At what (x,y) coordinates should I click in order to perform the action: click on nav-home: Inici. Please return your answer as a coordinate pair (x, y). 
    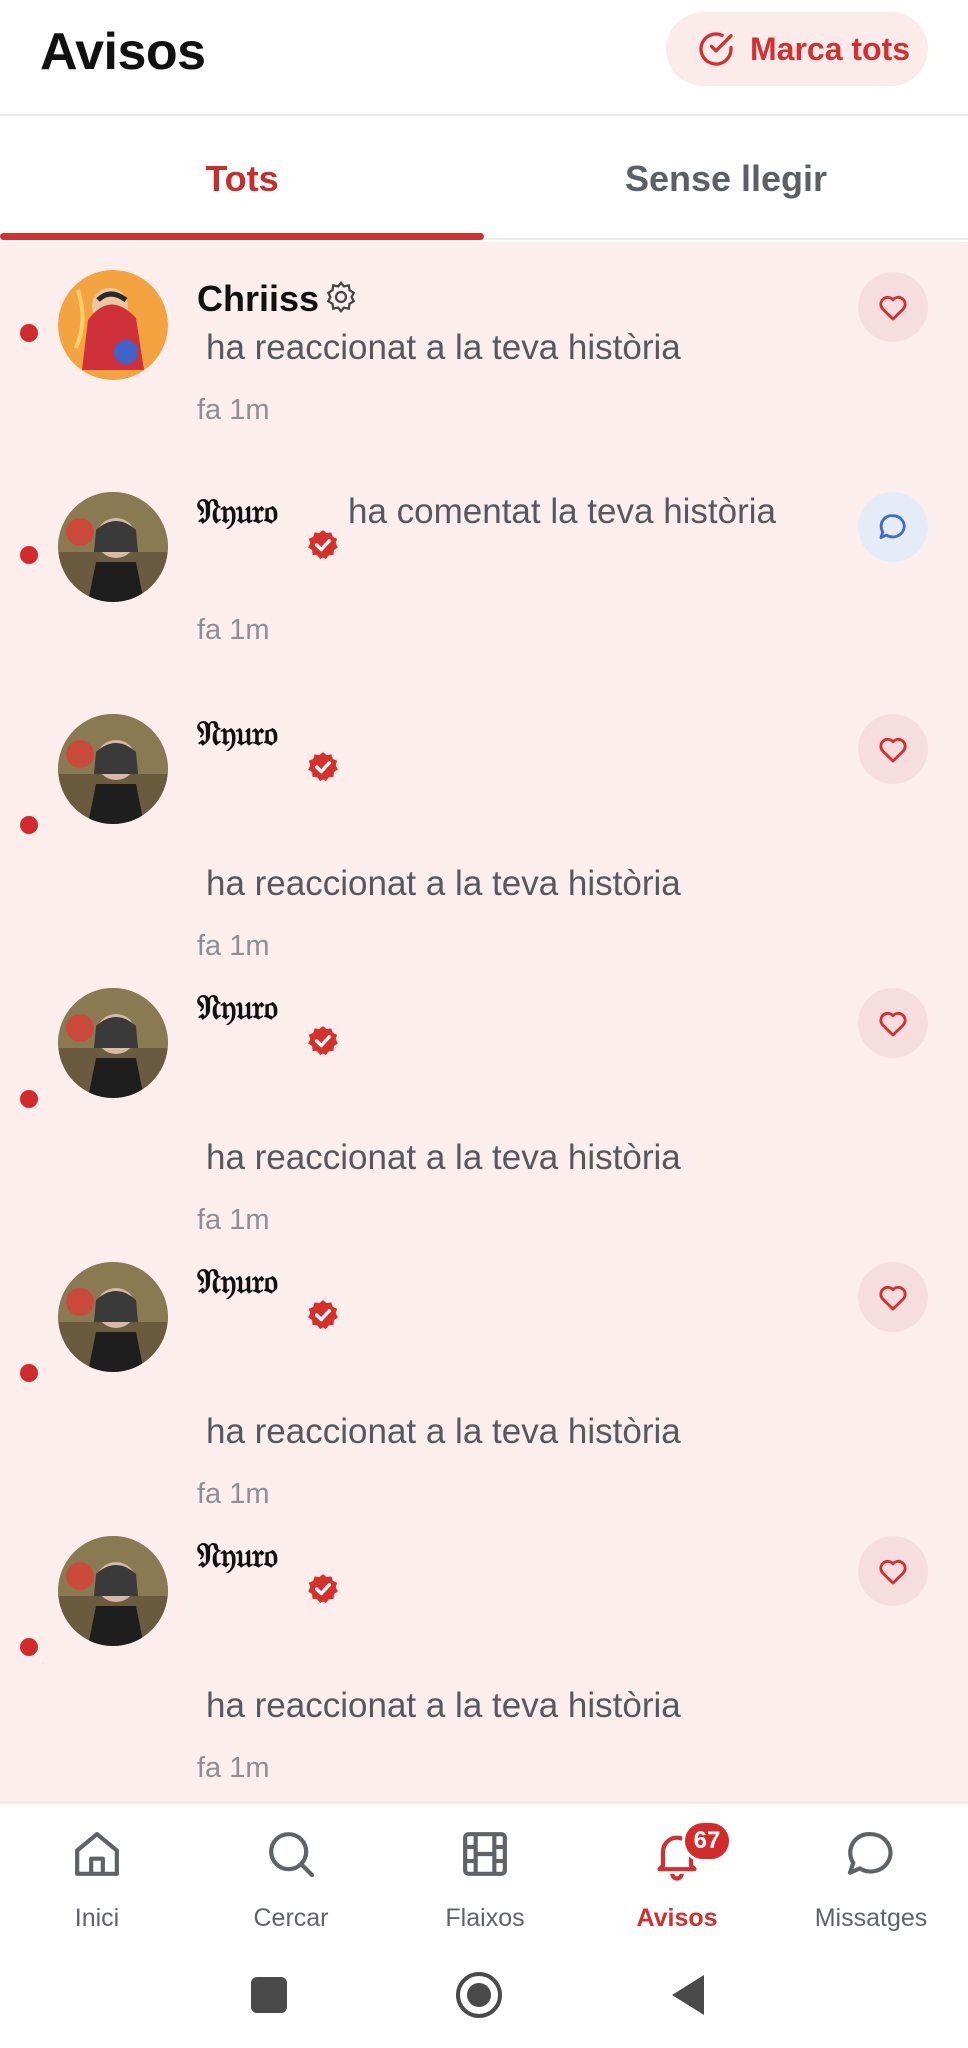
    Looking at the image, I should click on (97, 1874).